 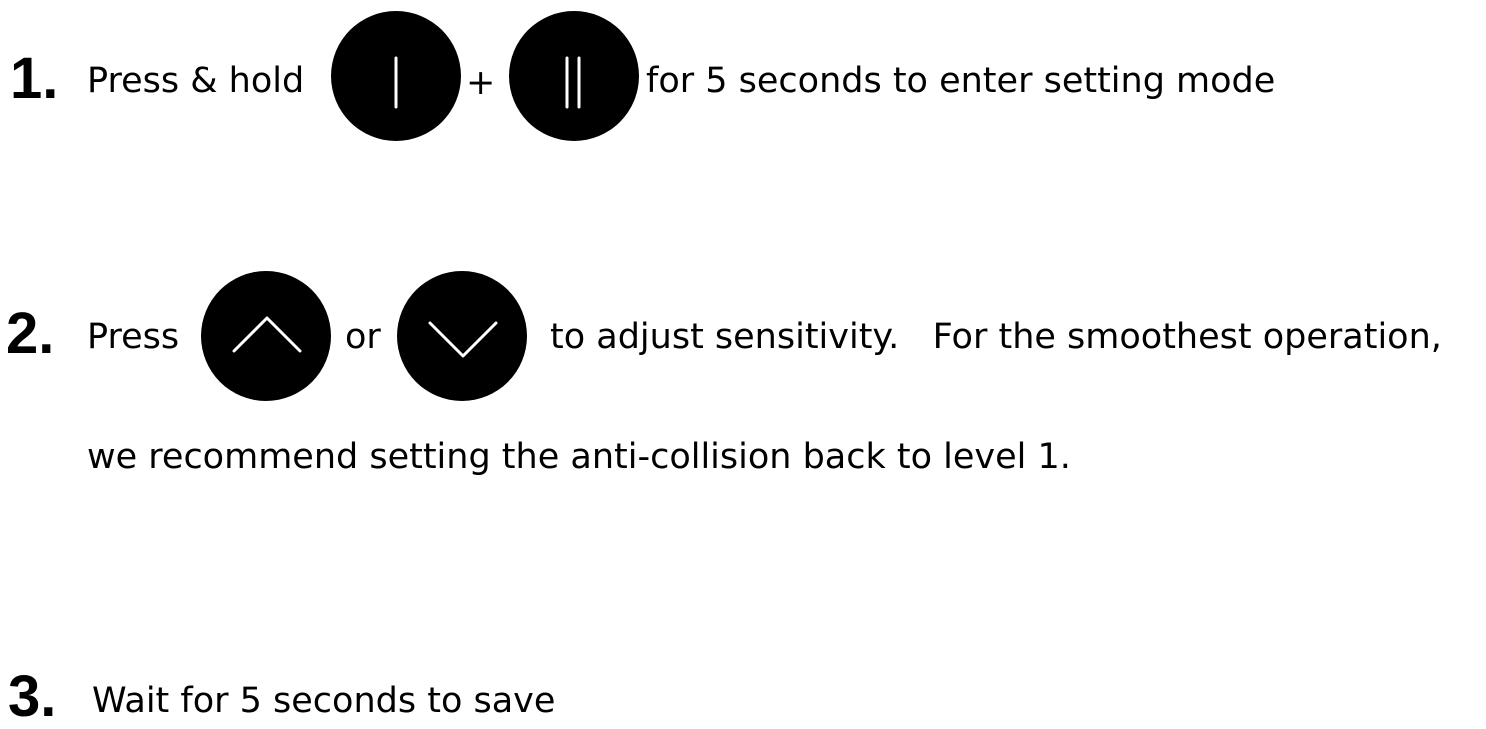 What do you see at coordinates (30, 333) in the screenshot?
I see `step-number: 2.` at bounding box center [30, 333].